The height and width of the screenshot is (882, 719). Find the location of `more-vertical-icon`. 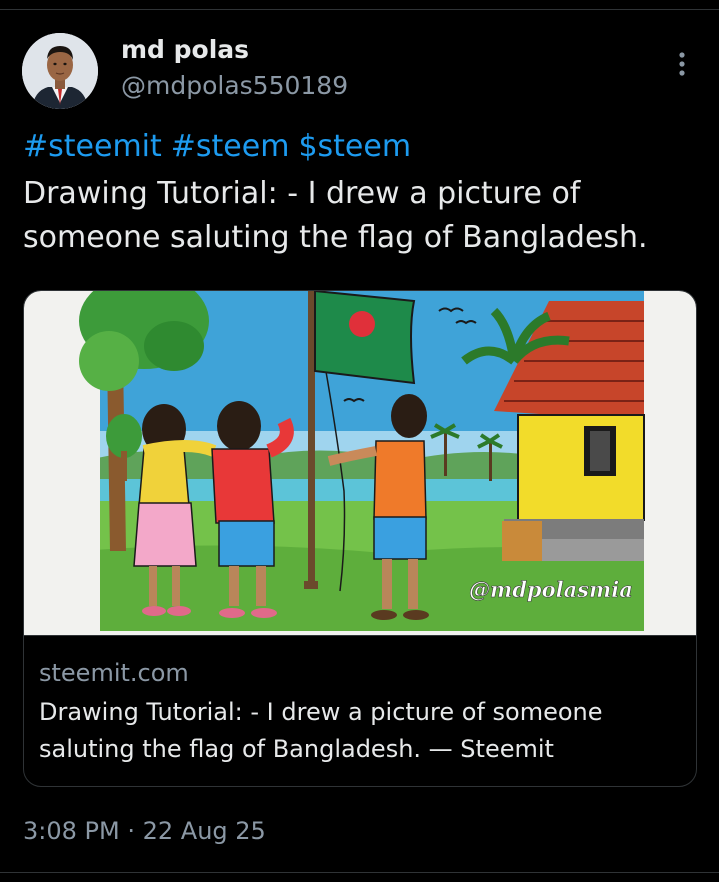

more-vertical-icon is located at coordinates (682, 64).